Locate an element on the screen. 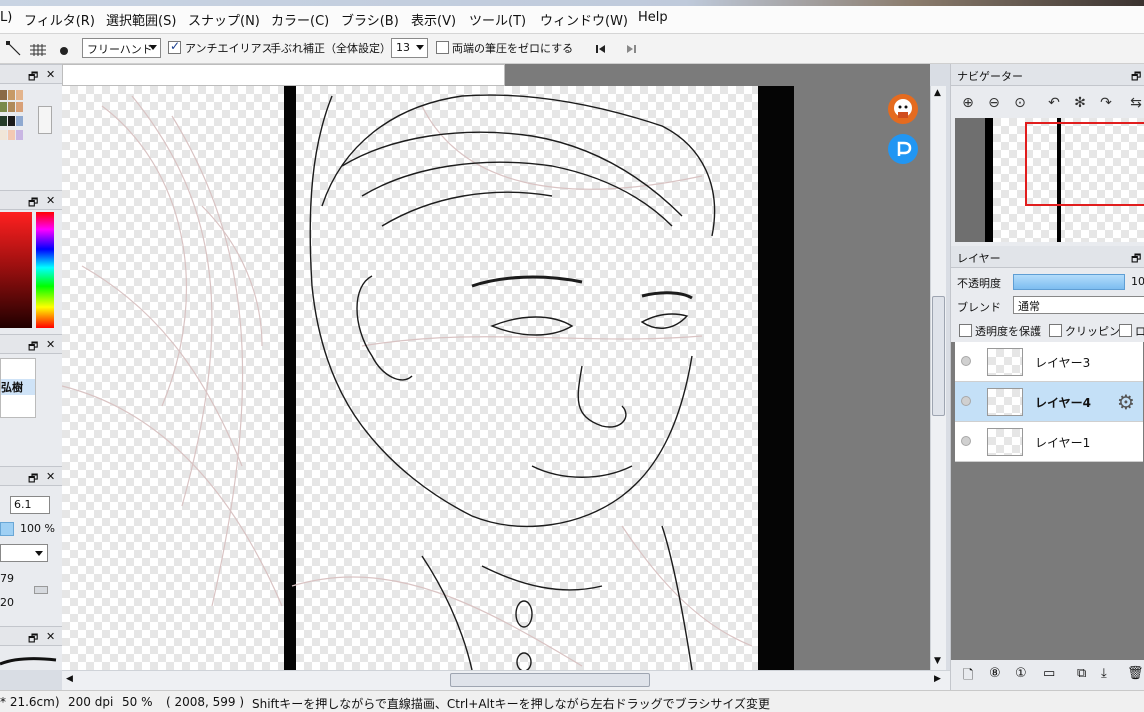 The height and width of the screenshot is (712, 1144). nav-border-left is located at coordinates (989, 180).